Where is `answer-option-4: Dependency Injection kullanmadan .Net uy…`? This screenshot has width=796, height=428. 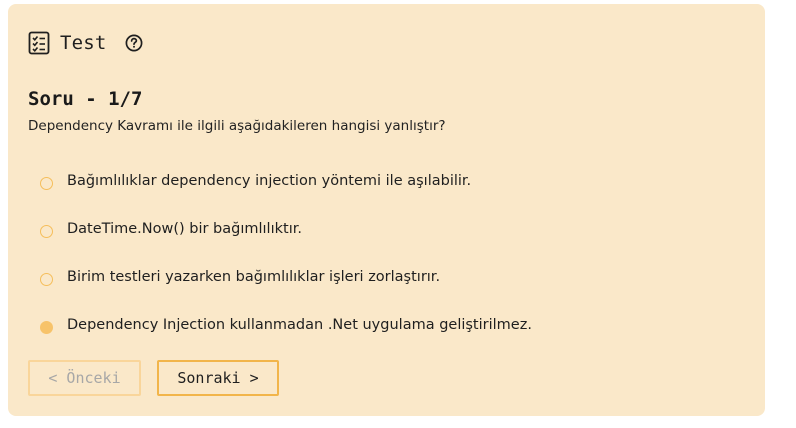
answer-option-4: Dependency Injection kullanmadan .Net uy… is located at coordinates (286, 327).